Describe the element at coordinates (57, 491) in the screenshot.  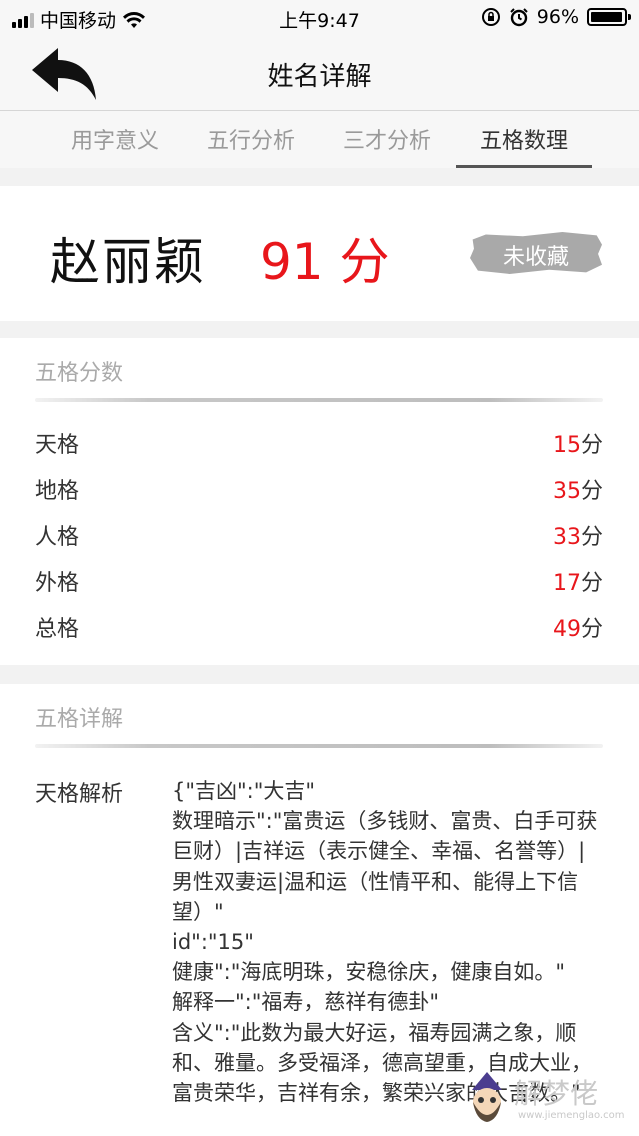
I see `score-label: 地格` at that location.